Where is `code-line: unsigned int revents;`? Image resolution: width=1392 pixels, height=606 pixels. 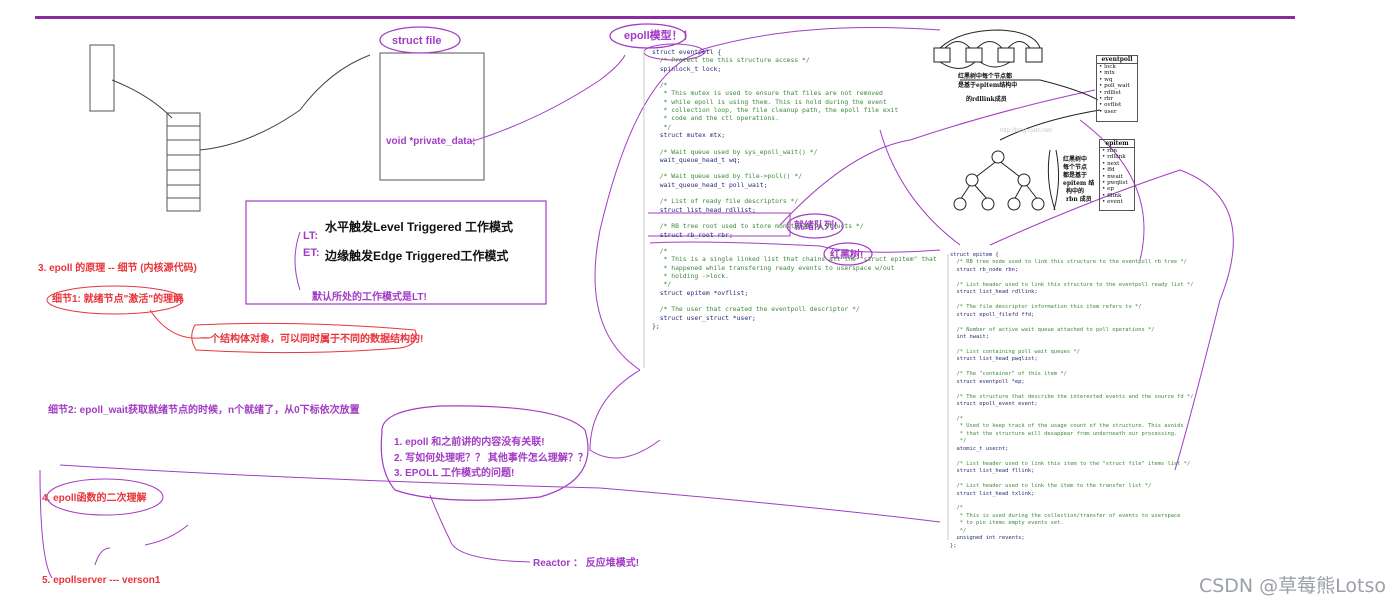
code-line: unsigned int revents; is located at coordinates (987, 538).